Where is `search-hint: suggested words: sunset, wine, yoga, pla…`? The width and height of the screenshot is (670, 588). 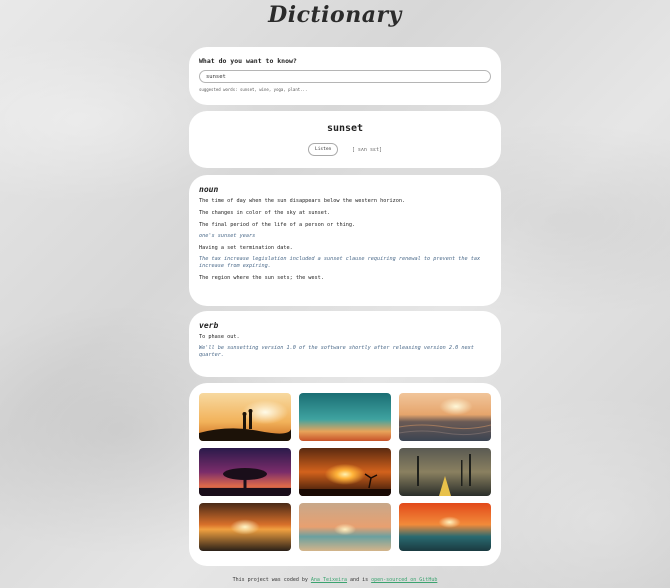
search-hint: suggested words: sunset, wine, yoga, pla… is located at coordinates (253, 89).